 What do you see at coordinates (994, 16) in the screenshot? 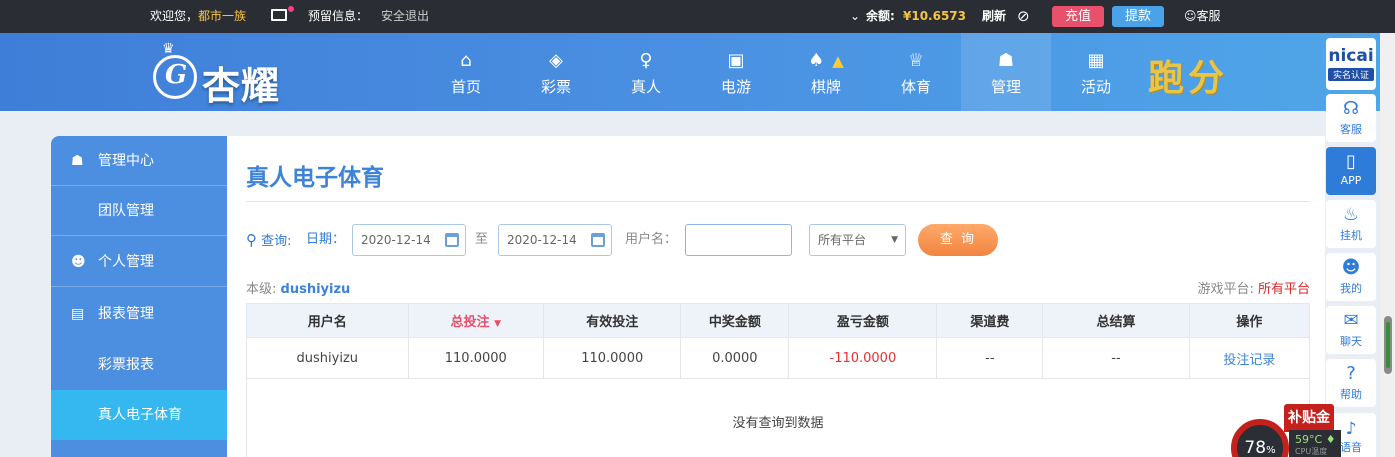
I see `refresh-link: 刷新` at bounding box center [994, 16].